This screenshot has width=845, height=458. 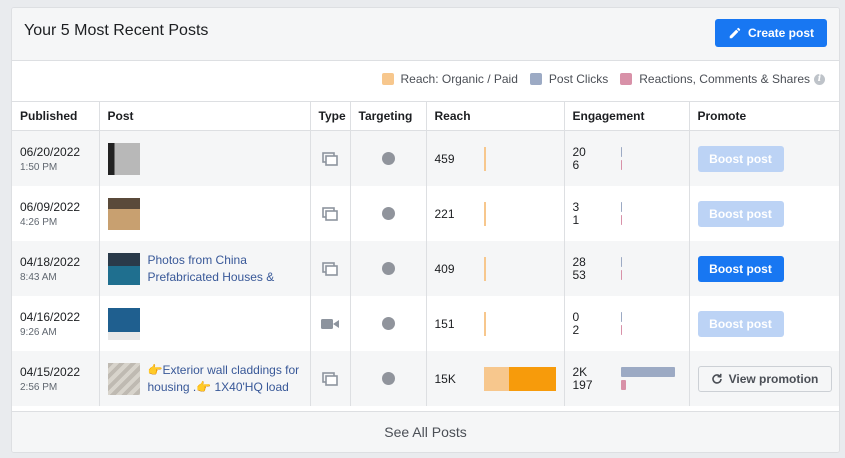 I want to click on reactions-value: 53, so click(x=579, y=274).